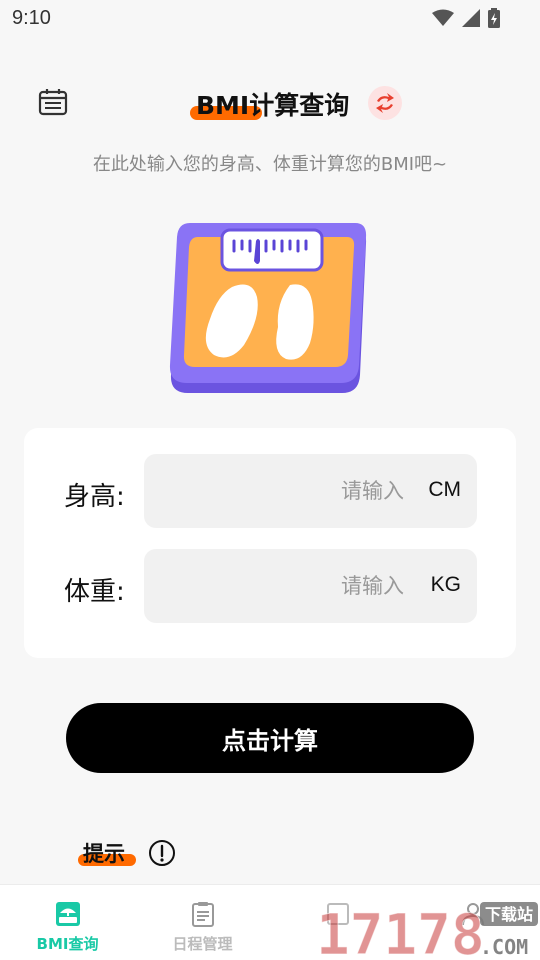  I want to click on site-watermark: 17178 .COM 下载站, so click(427, 931).